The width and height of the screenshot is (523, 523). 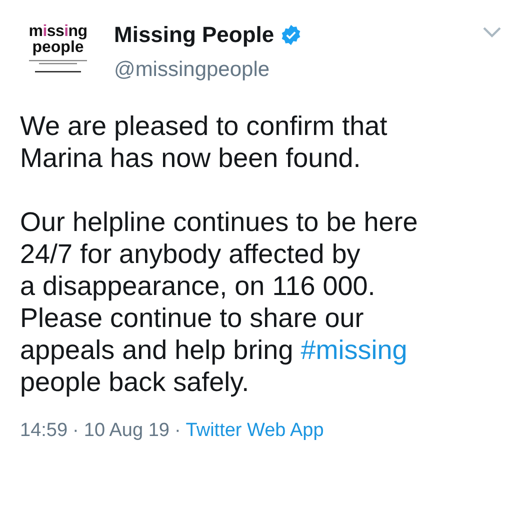 What do you see at coordinates (354, 350) in the screenshot?
I see `hashtag-link: #missing` at bounding box center [354, 350].